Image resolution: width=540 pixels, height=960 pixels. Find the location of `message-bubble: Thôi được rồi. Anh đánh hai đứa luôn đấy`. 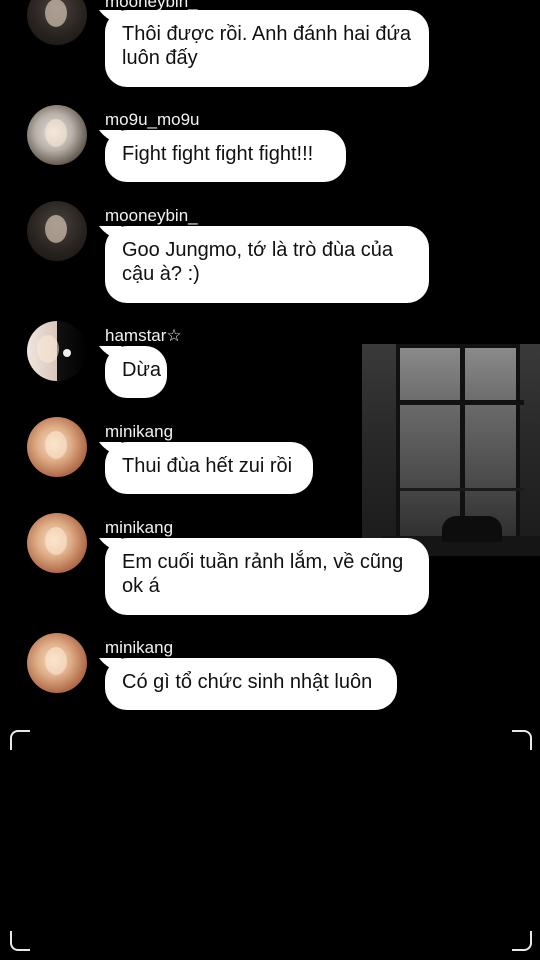

message-bubble: Thôi được rồi. Anh đánh hai đứa luôn đấy is located at coordinates (267, 48).